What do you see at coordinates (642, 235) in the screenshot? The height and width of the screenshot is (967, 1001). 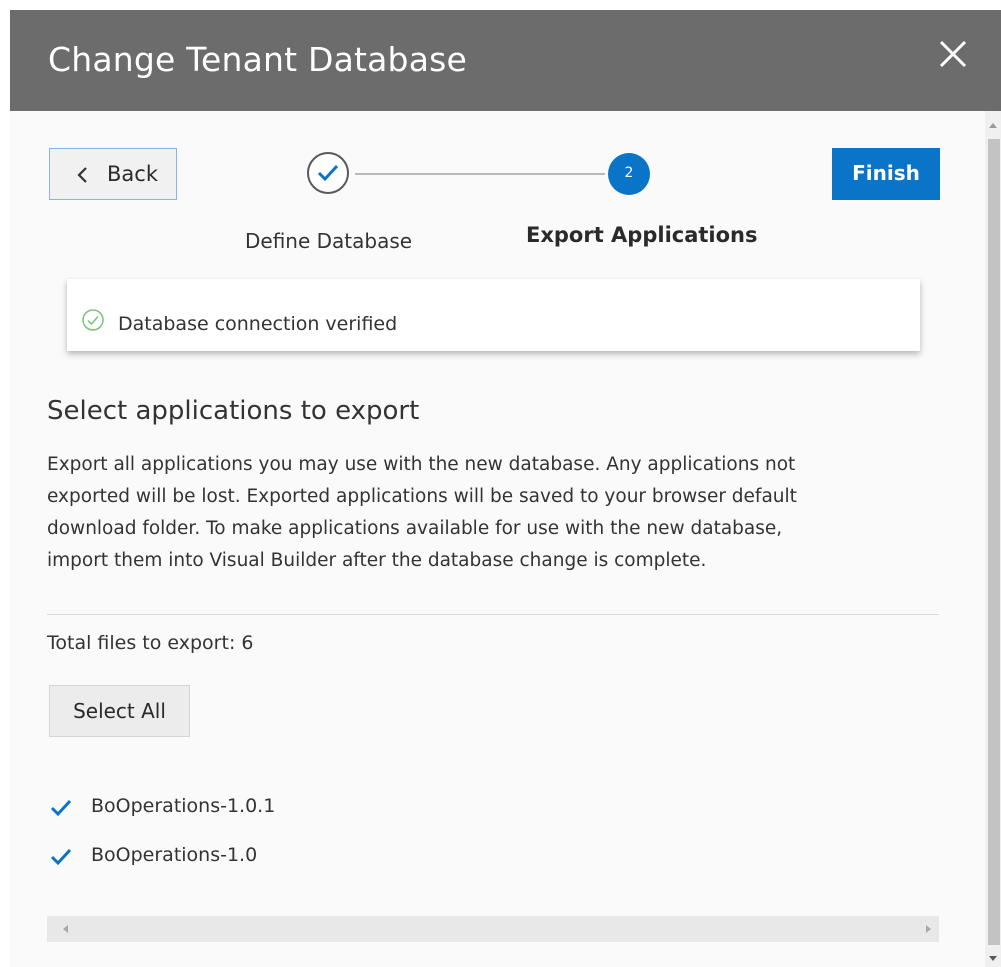 I see `step-label-export-applications: Export Applications` at bounding box center [642, 235].